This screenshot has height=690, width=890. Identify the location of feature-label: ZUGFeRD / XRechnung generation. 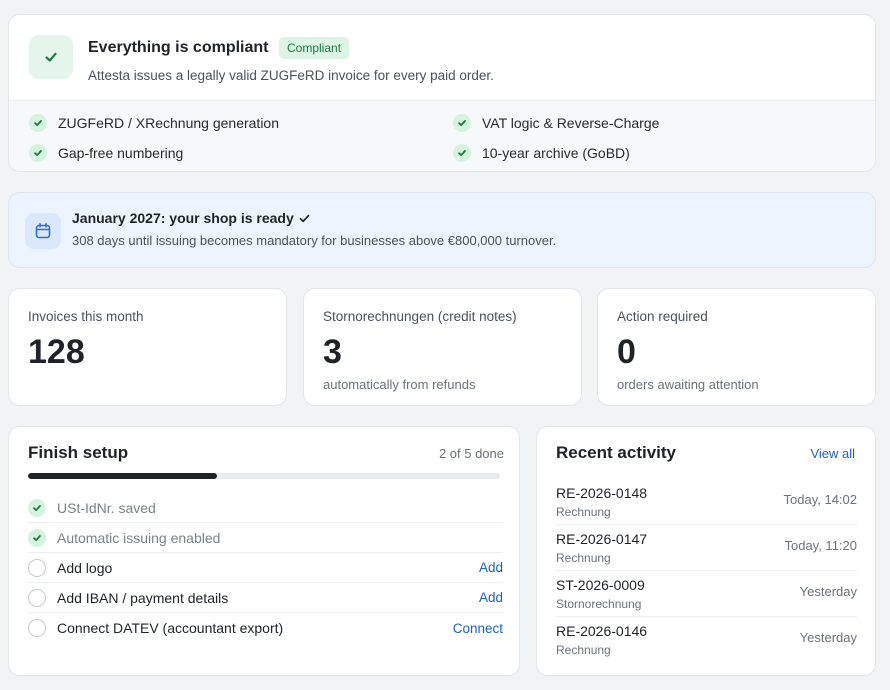
(168, 123).